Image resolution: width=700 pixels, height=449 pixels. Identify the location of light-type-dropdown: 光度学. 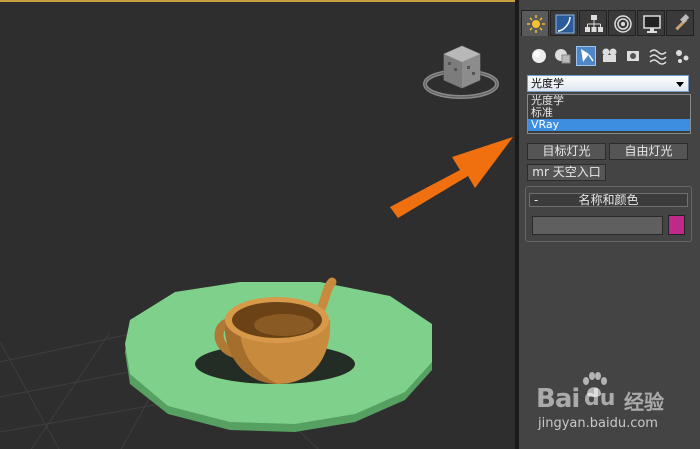
(608, 83).